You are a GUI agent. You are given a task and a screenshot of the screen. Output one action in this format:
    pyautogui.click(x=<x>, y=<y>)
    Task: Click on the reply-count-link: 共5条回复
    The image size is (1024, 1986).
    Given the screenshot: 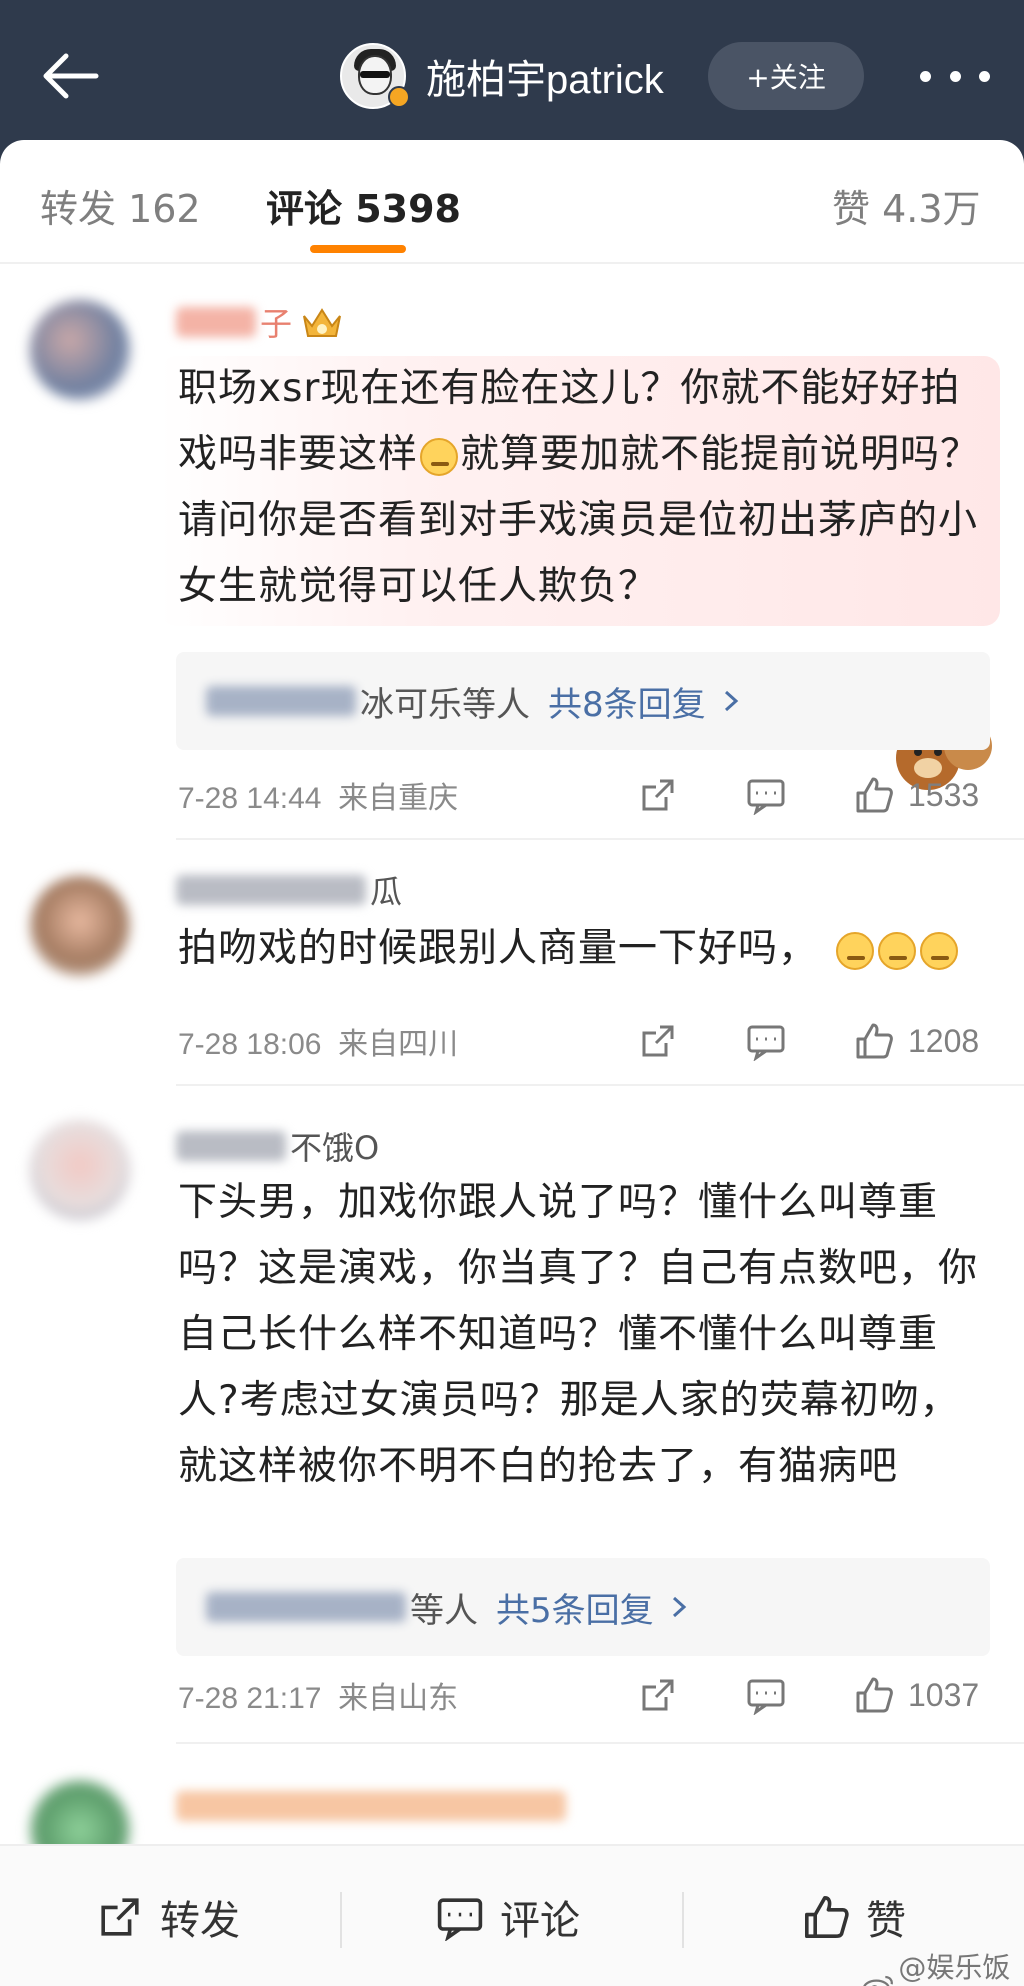 What is the action you would take?
    pyautogui.click(x=575, y=1607)
    